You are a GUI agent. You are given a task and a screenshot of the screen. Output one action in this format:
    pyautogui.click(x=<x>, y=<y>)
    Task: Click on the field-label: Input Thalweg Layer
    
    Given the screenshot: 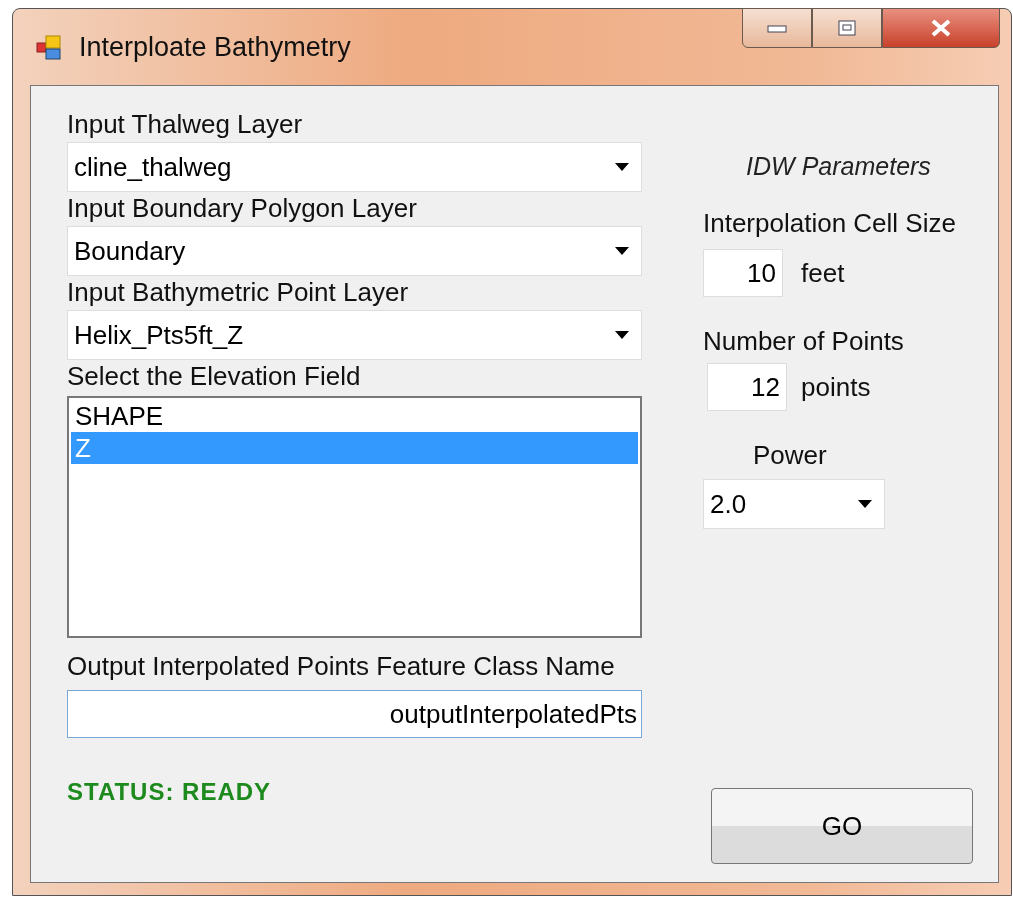 What is the action you would take?
    pyautogui.click(x=185, y=124)
    